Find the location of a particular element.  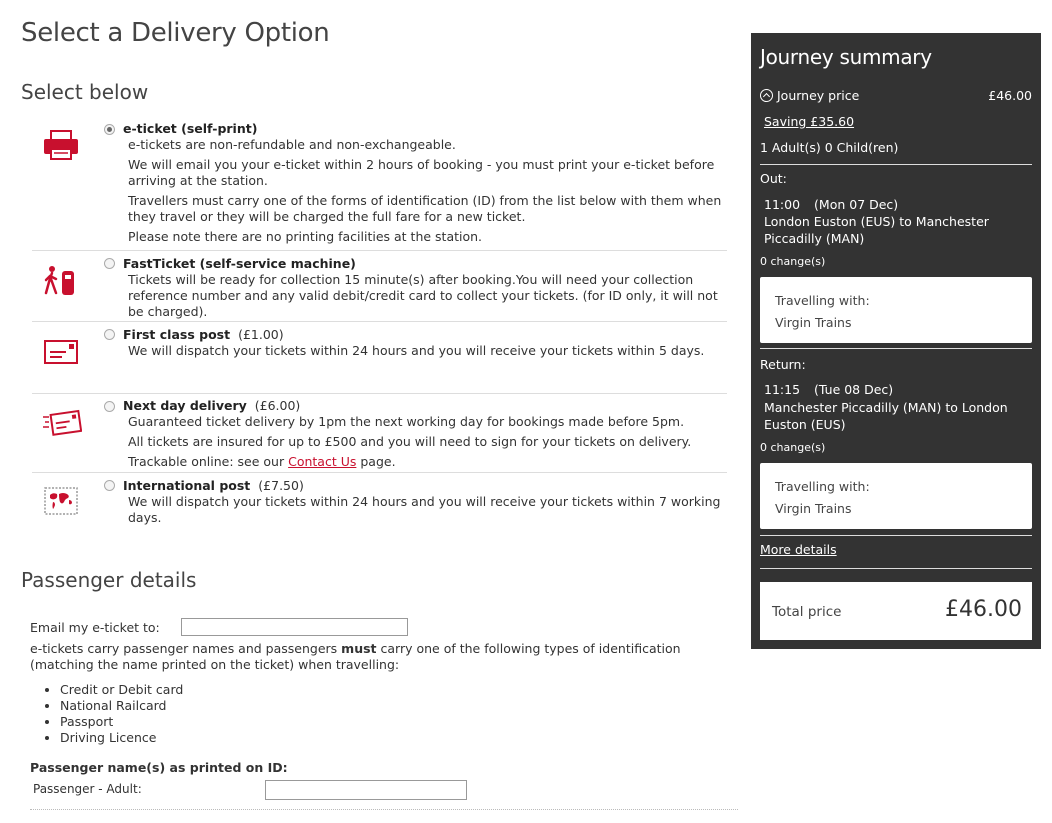

list-item: Driving Licence is located at coordinates (121, 738).